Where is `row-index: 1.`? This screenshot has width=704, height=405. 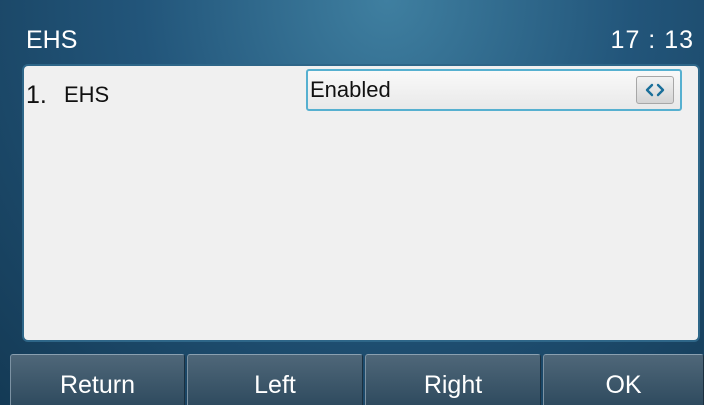 row-index: 1. is located at coordinates (36, 95).